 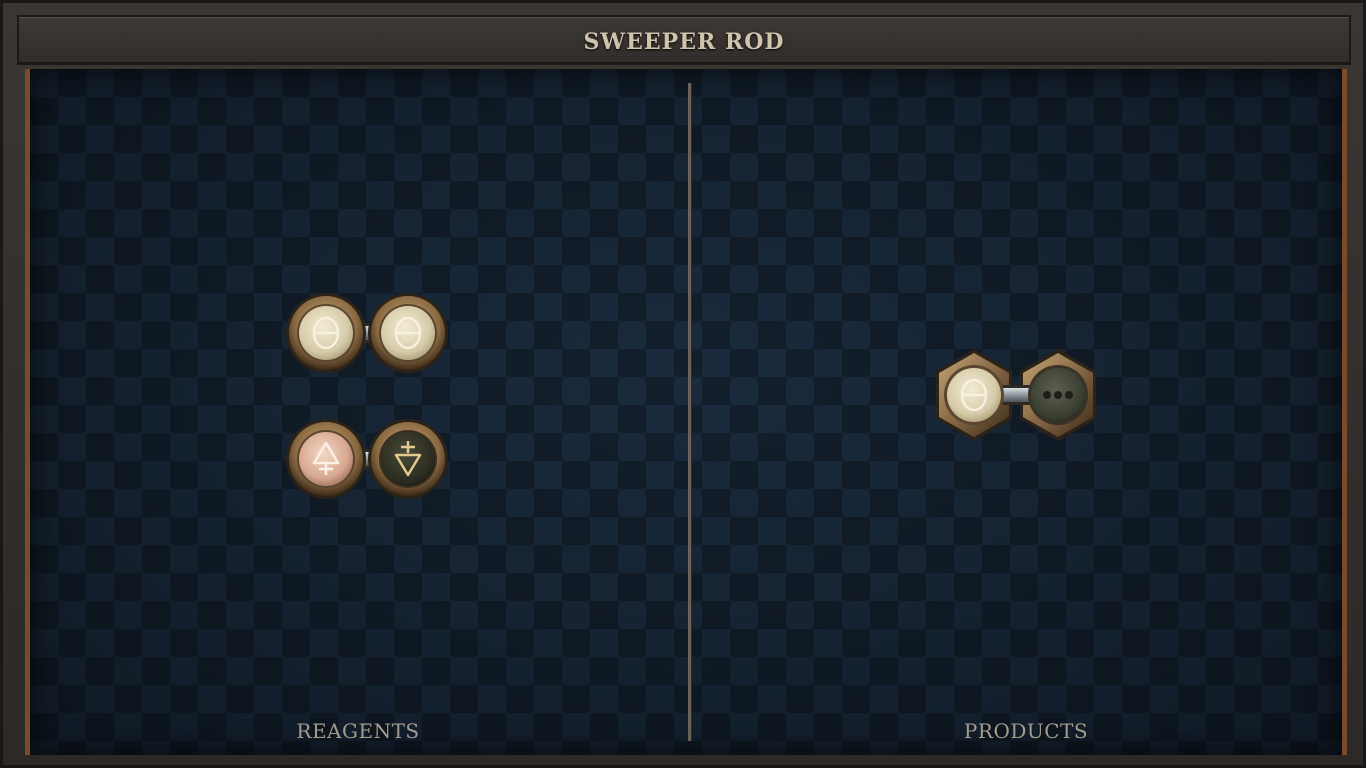 I want to click on atom-quintessence, so click(x=1058, y=395).